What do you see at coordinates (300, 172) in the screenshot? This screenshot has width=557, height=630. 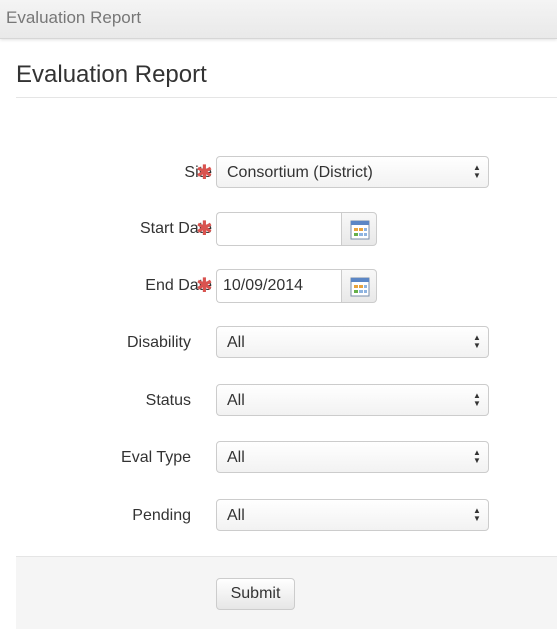 I see `site-select-value: Consortium (District)` at bounding box center [300, 172].